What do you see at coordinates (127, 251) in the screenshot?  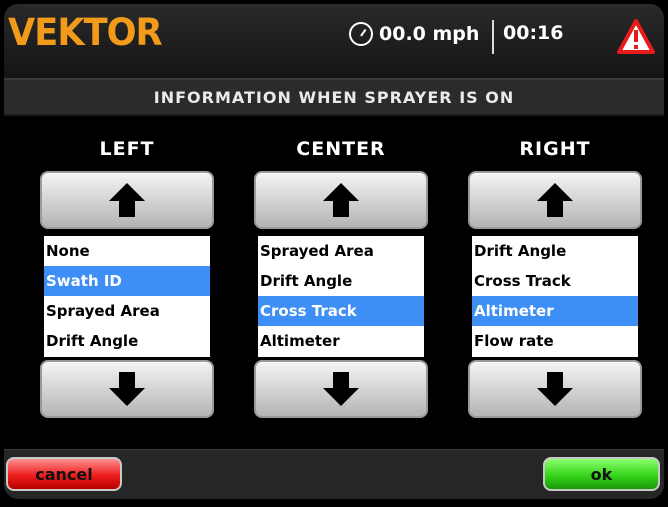 I see `list-item: None` at bounding box center [127, 251].